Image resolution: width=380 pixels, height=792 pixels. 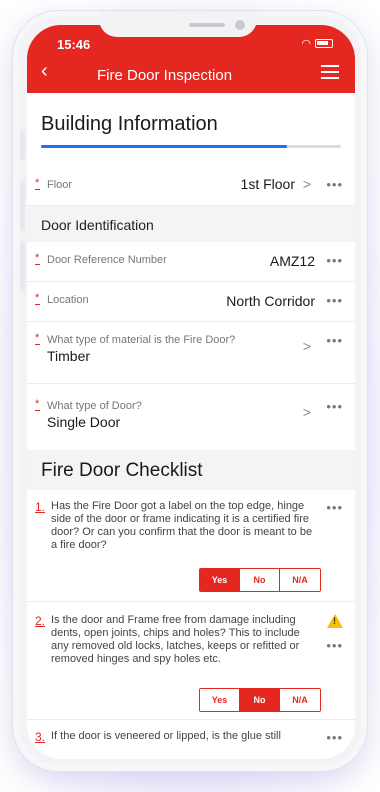 I want to click on checklist-title: Fire Door Checklist, so click(x=122, y=470).